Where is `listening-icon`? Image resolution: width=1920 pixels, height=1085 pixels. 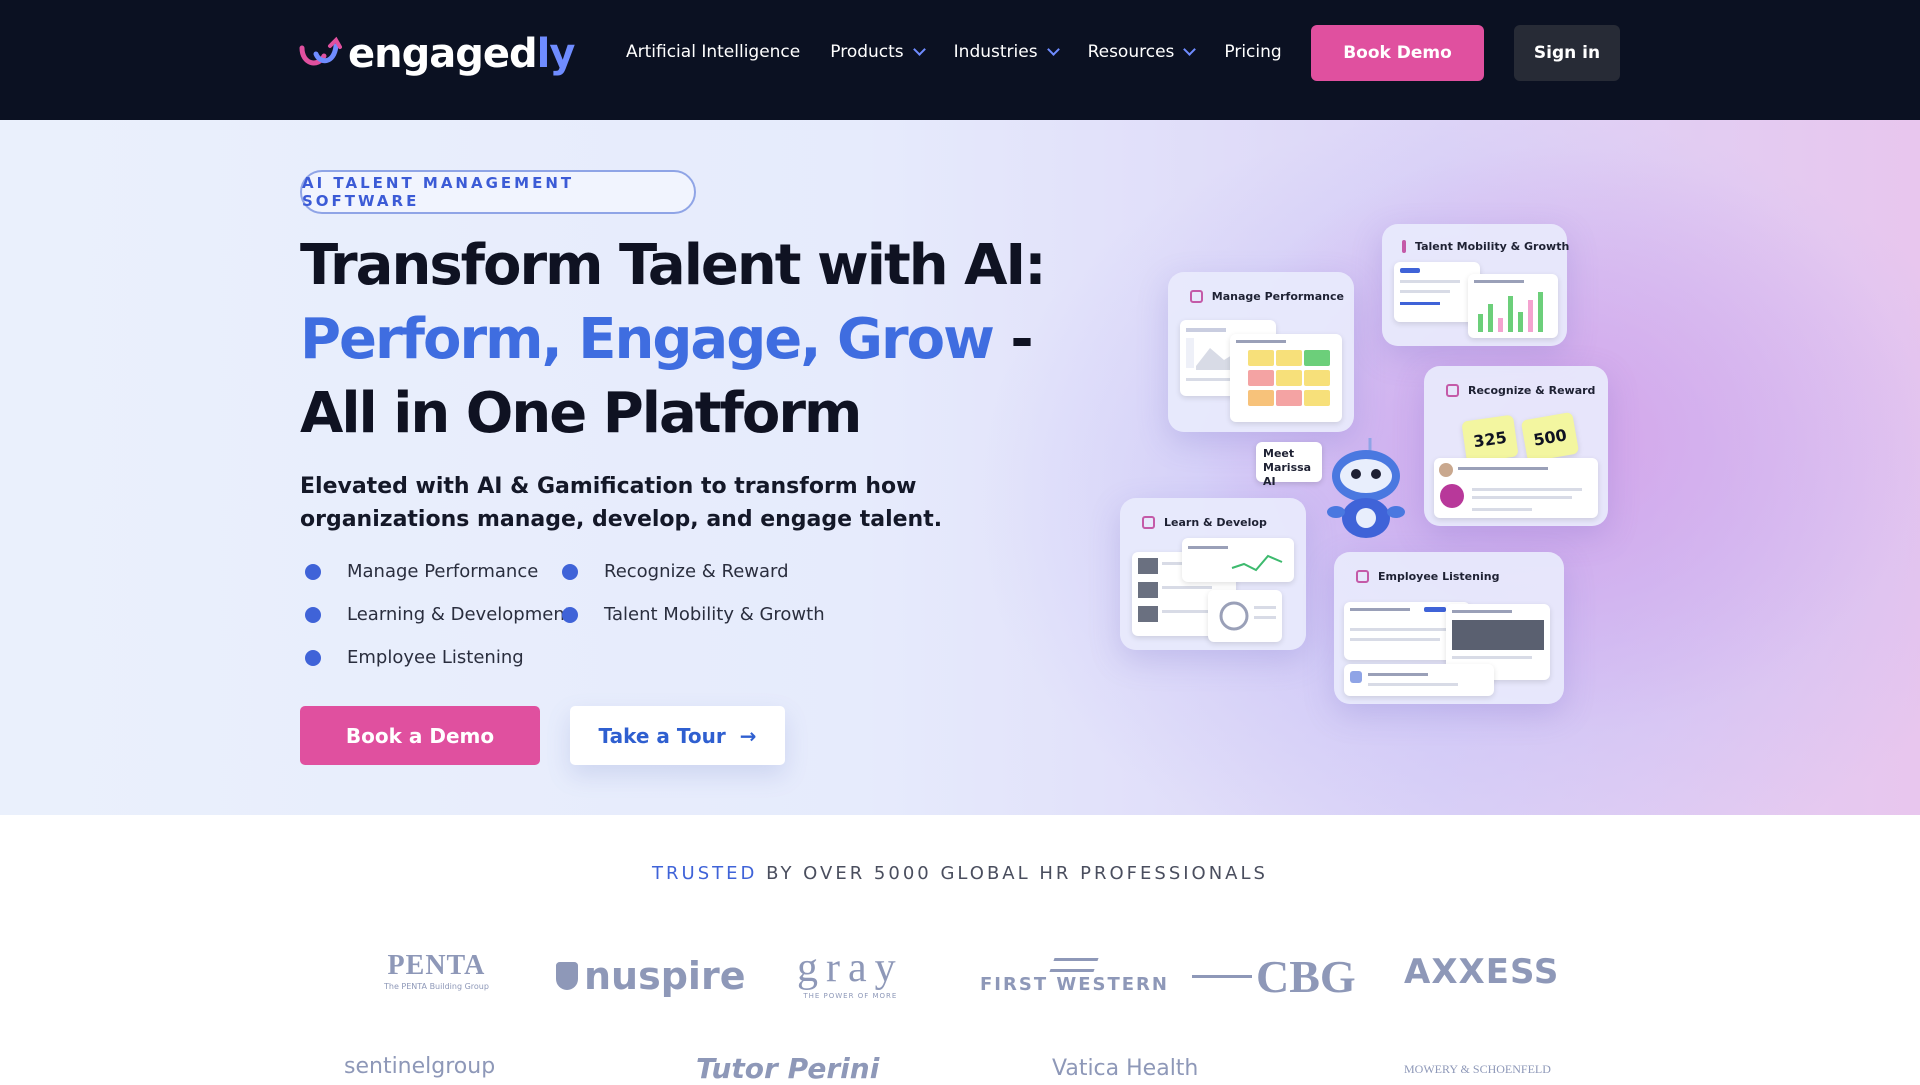 listening-icon is located at coordinates (1362, 576).